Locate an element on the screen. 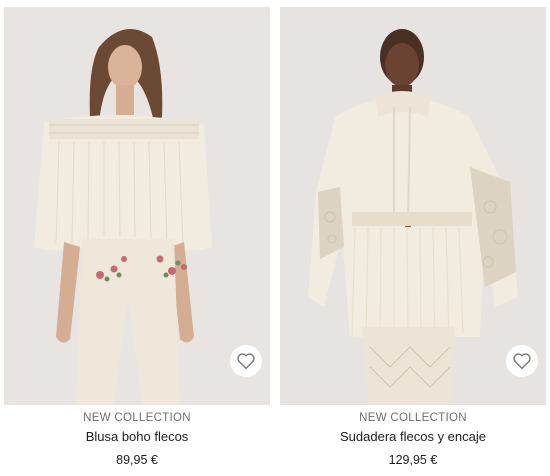 This screenshot has height=476, width=550. product-price: 89,95 € is located at coordinates (137, 460).